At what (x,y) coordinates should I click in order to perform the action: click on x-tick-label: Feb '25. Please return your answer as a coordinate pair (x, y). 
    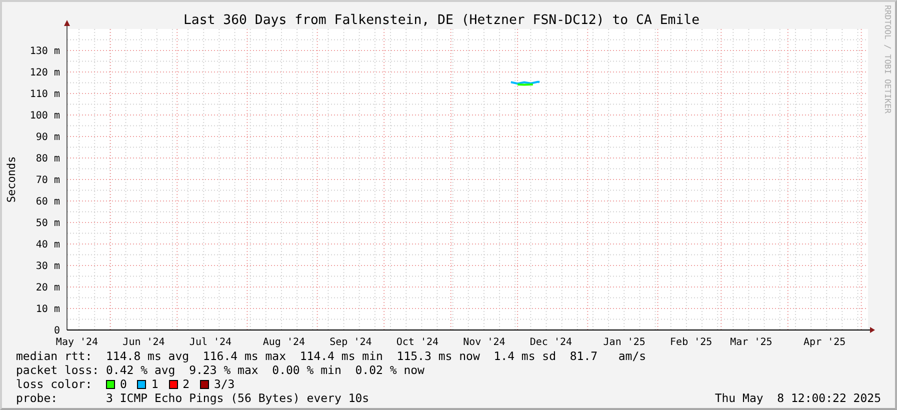
    Looking at the image, I should click on (691, 342).